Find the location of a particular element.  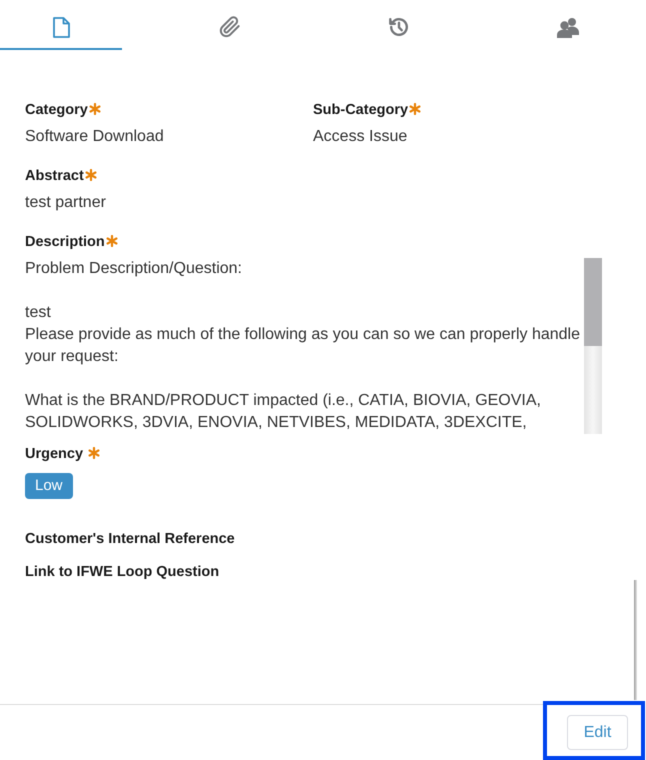

field-label: Abstract is located at coordinates (54, 176).